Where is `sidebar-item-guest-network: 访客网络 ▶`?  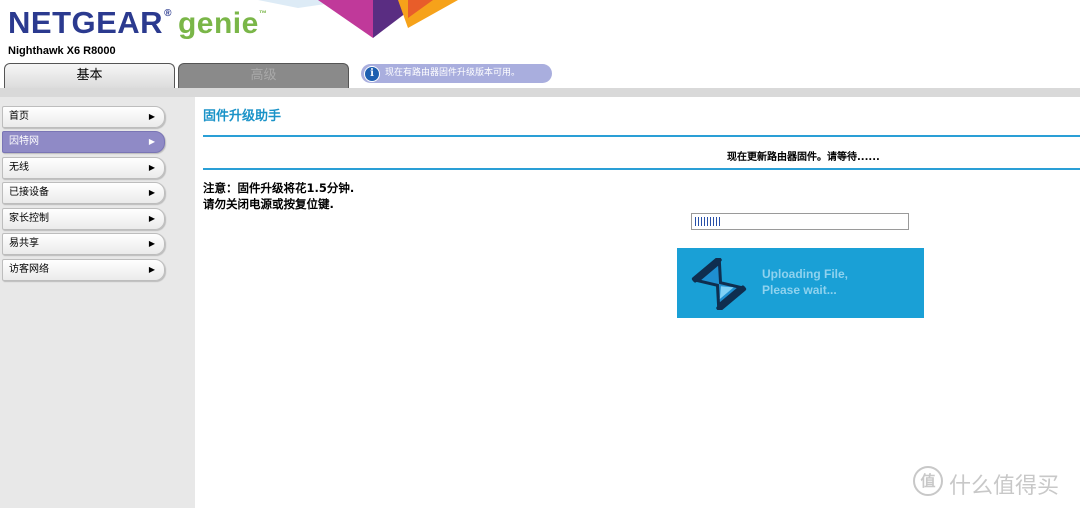 sidebar-item-guest-network: 访客网络 ▶ is located at coordinates (83, 270).